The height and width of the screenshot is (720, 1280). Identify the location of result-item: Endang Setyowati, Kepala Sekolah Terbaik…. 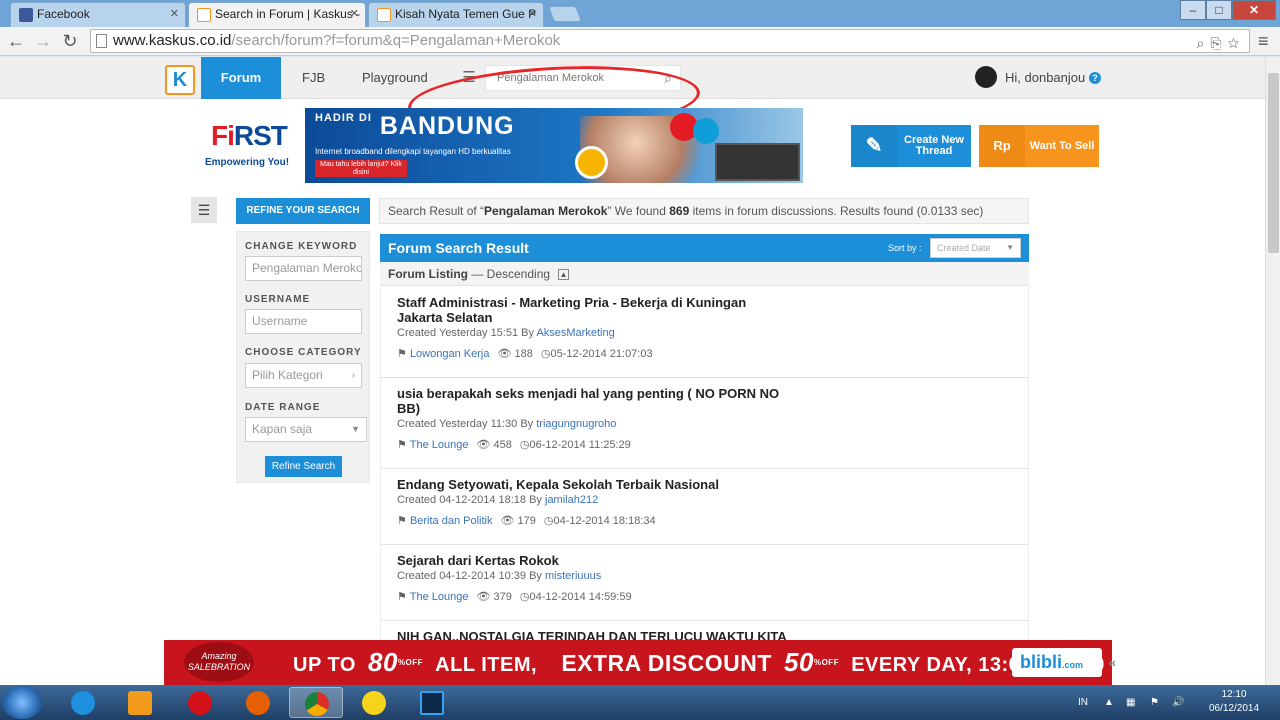
(704, 507).